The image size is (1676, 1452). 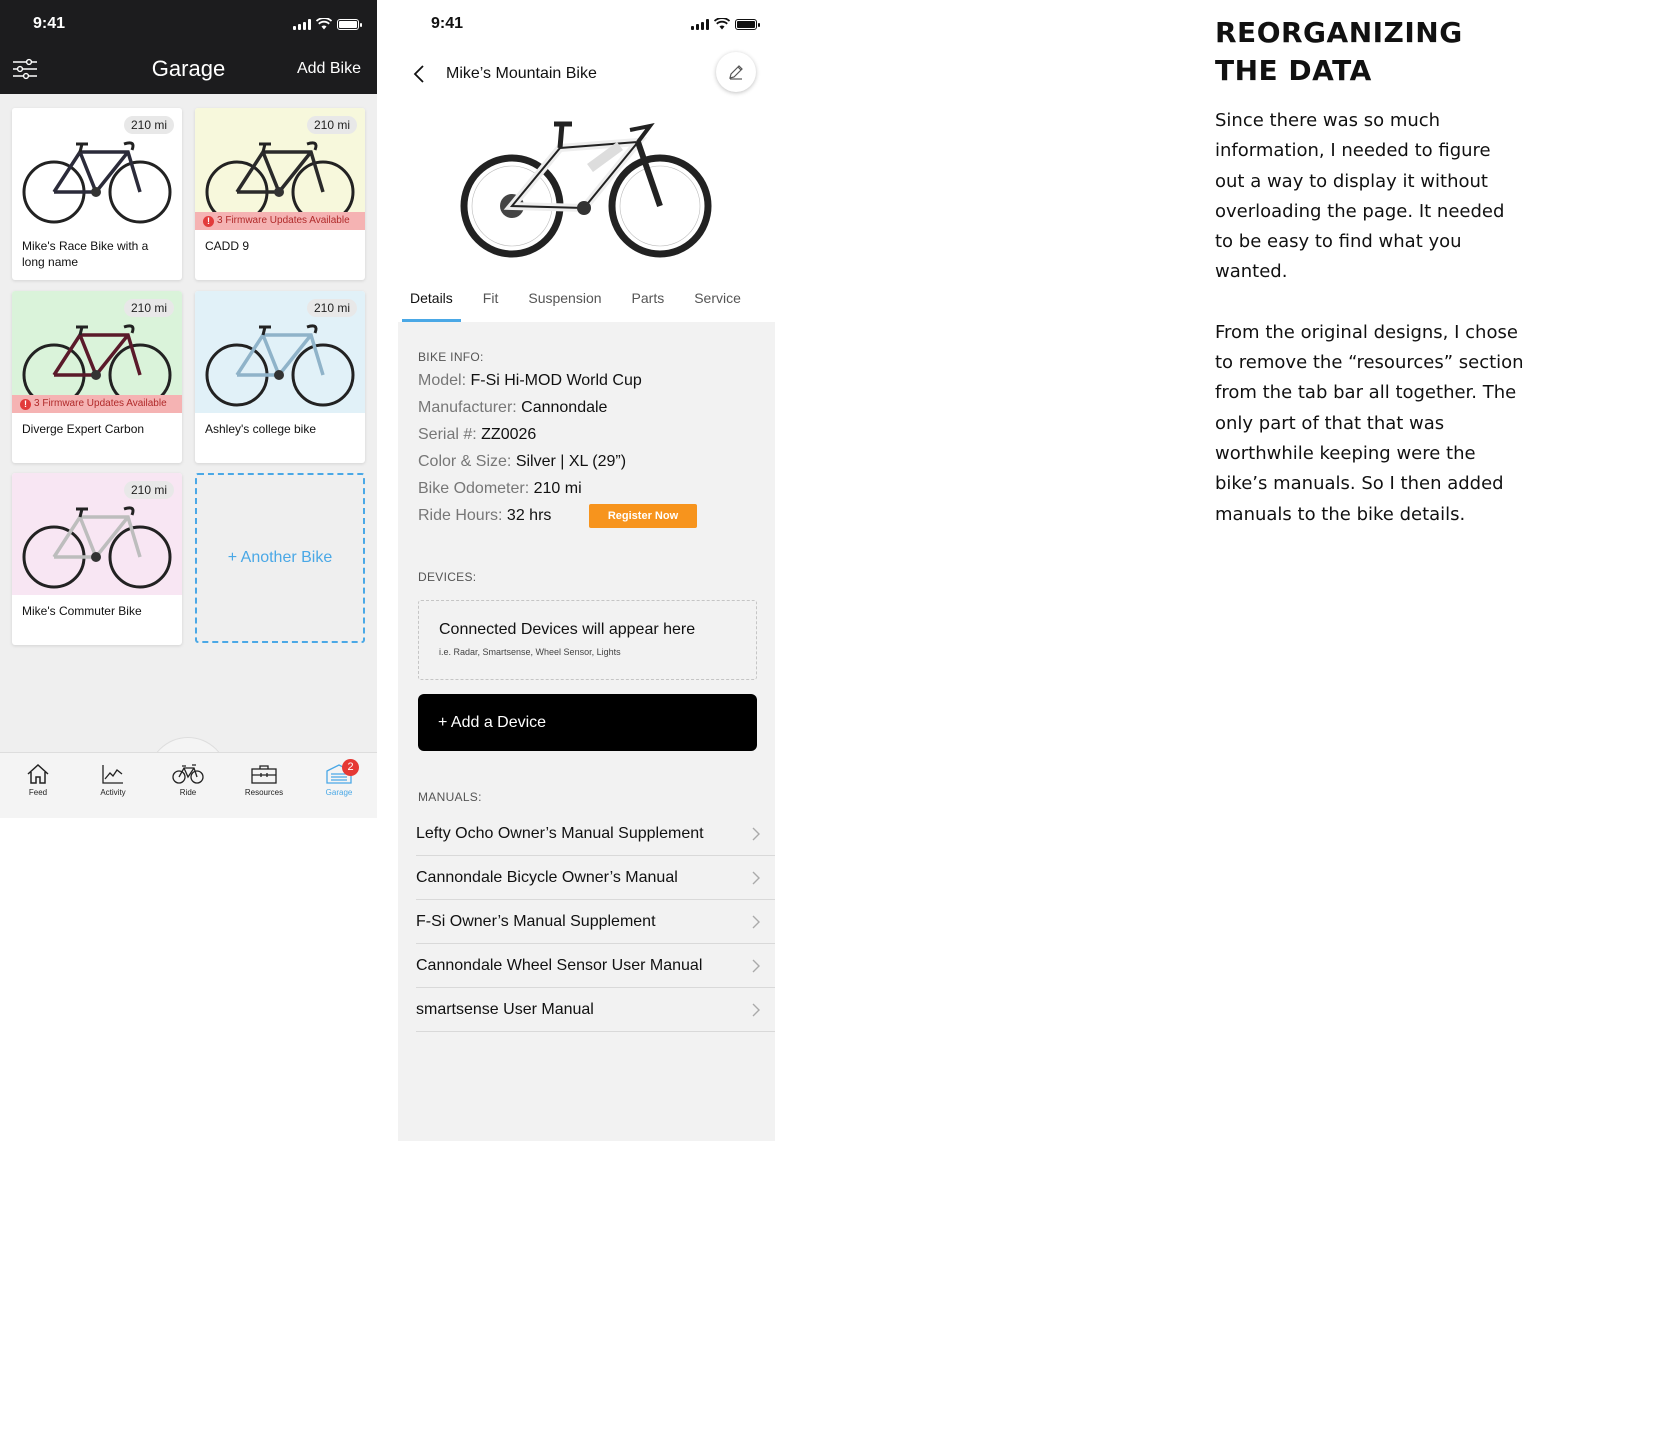 What do you see at coordinates (484, 516) in the screenshot?
I see `bike-info-row: Ride Hours: 32 hrs` at bounding box center [484, 516].